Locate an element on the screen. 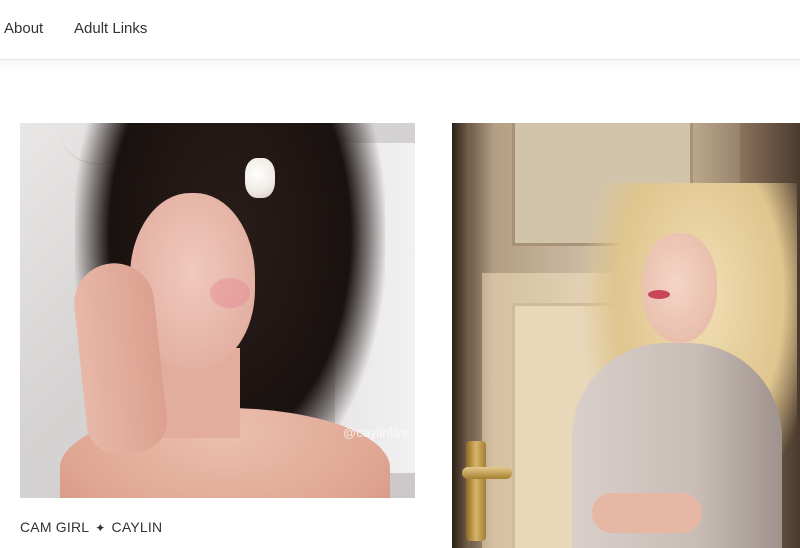  pearl-hair-clip is located at coordinates (260, 178).